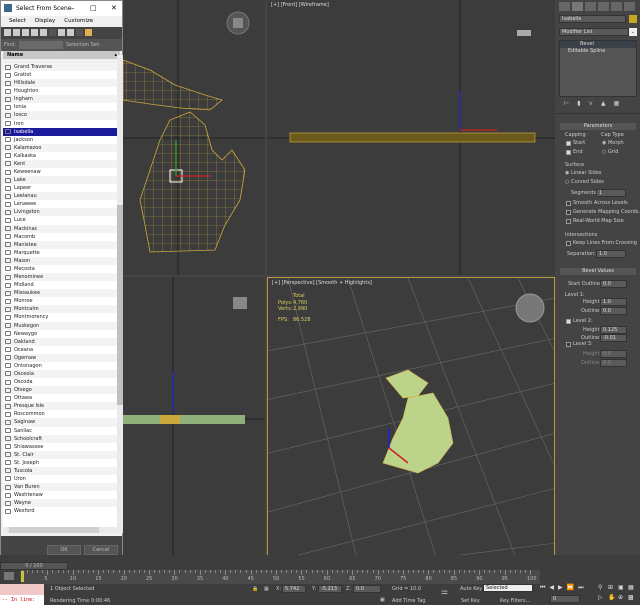  Describe the element at coordinates (52, 32) in the screenshot. I see `display-spacewarps-icon` at that location.